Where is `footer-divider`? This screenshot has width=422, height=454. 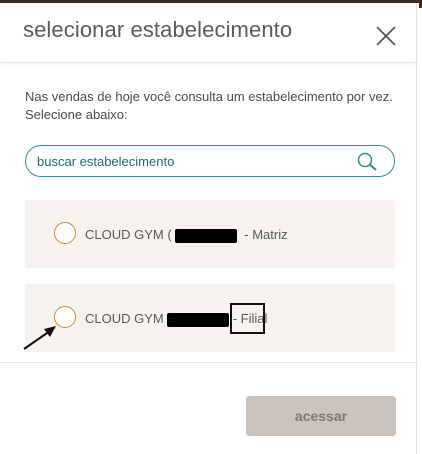
footer-divider is located at coordinates (208, 362).